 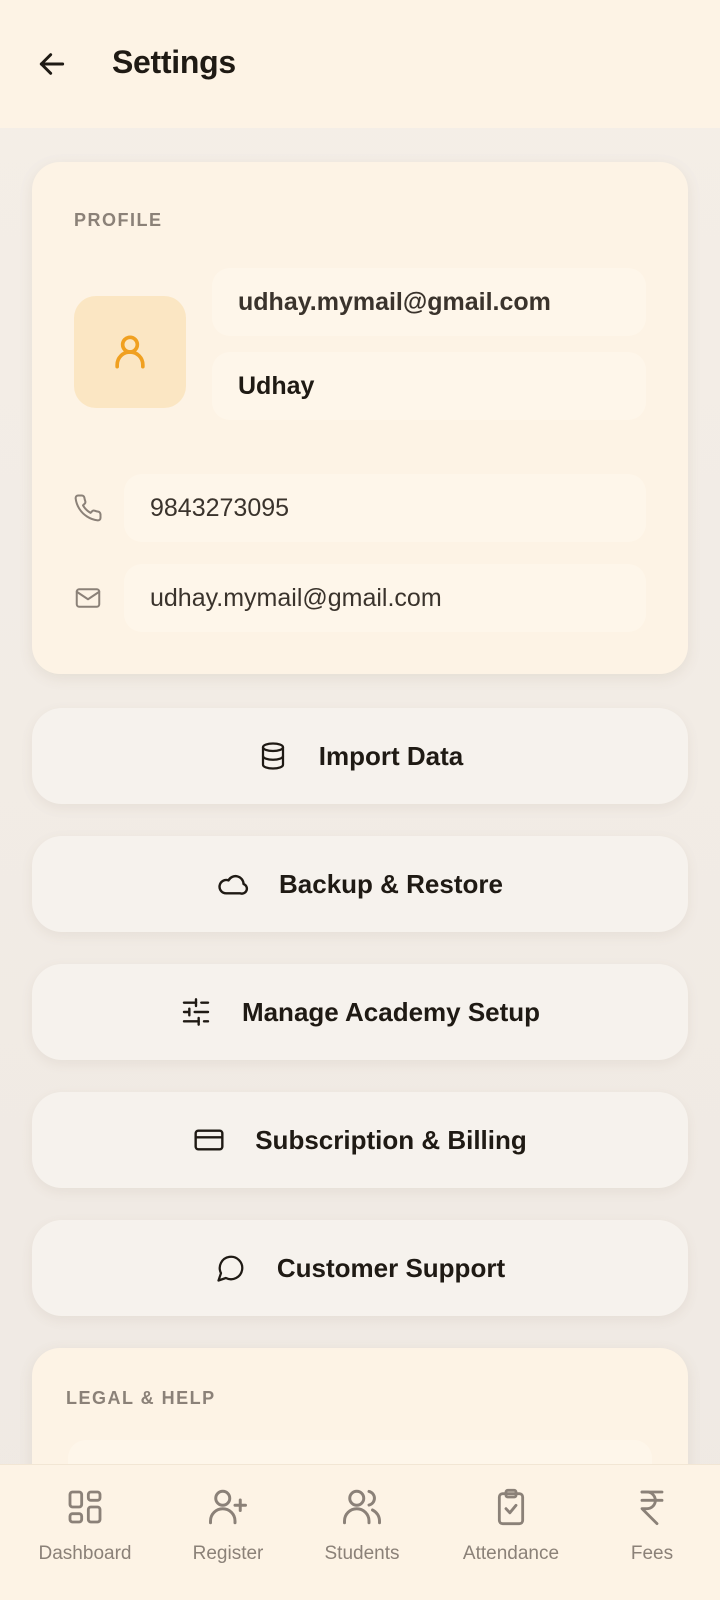 I want to click on sliders-icon, so click(x=196, y=1012).